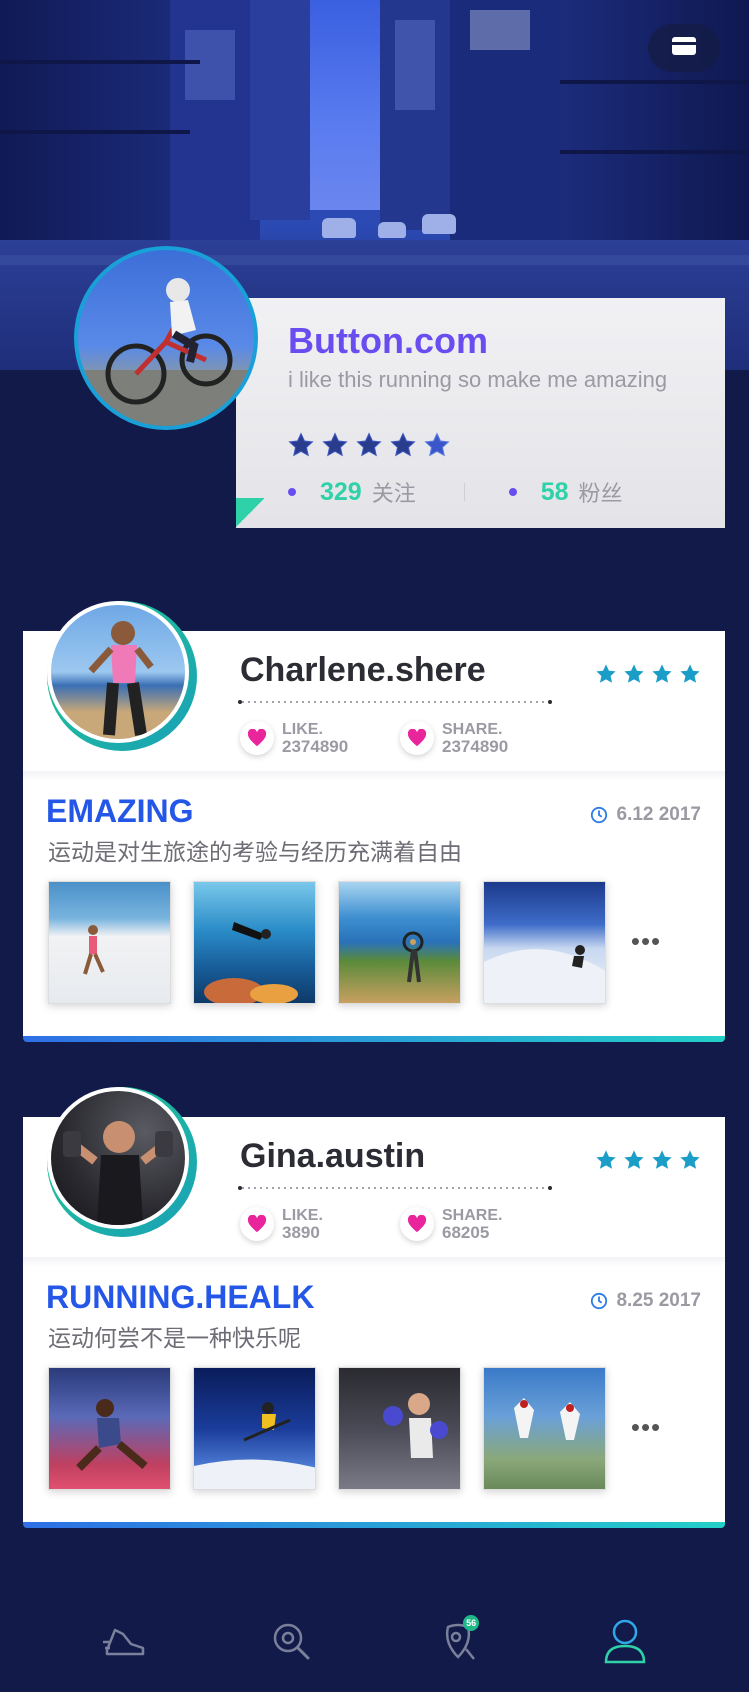  Describe the element at coordinates (464, 492) in the screenshot. I see `stats-divider` at that location.